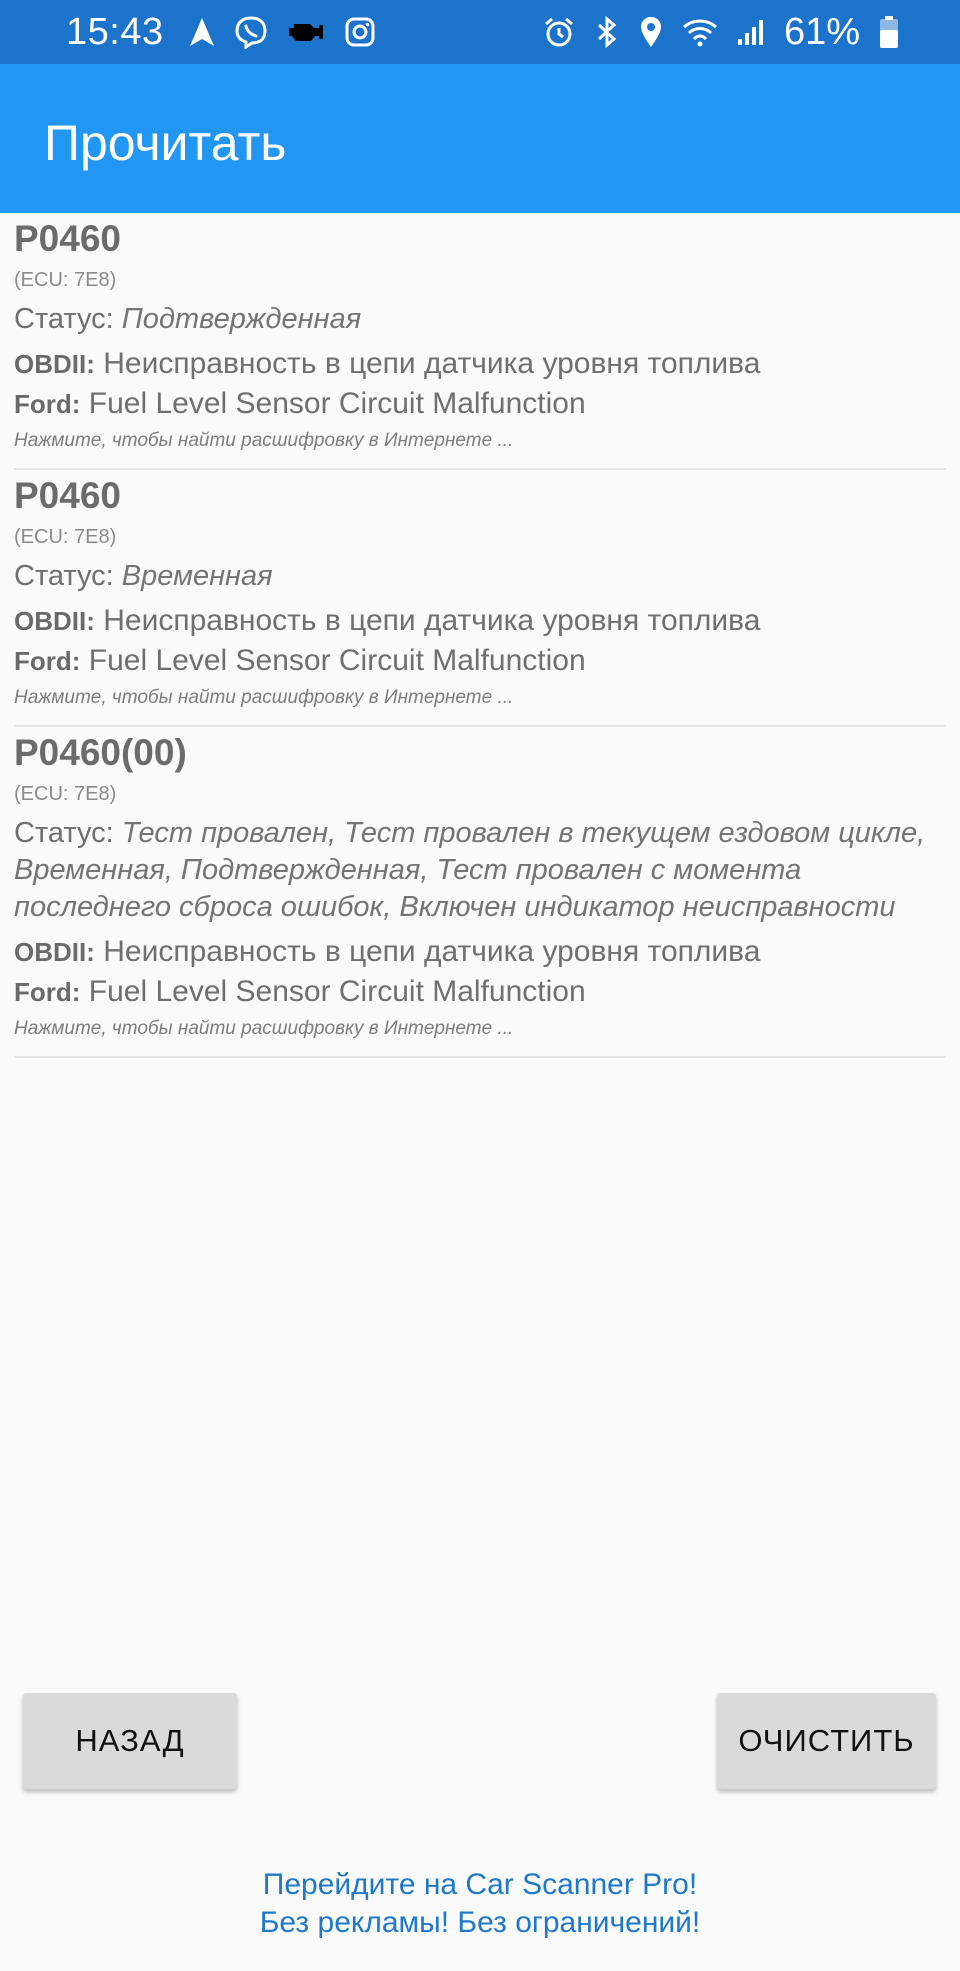  What do you see at coordinates (480, 1884) in the screenshot?
I see `promo-line-1: Перейдите на Car Scanner Pro!` at bounding box center [480, 1884].